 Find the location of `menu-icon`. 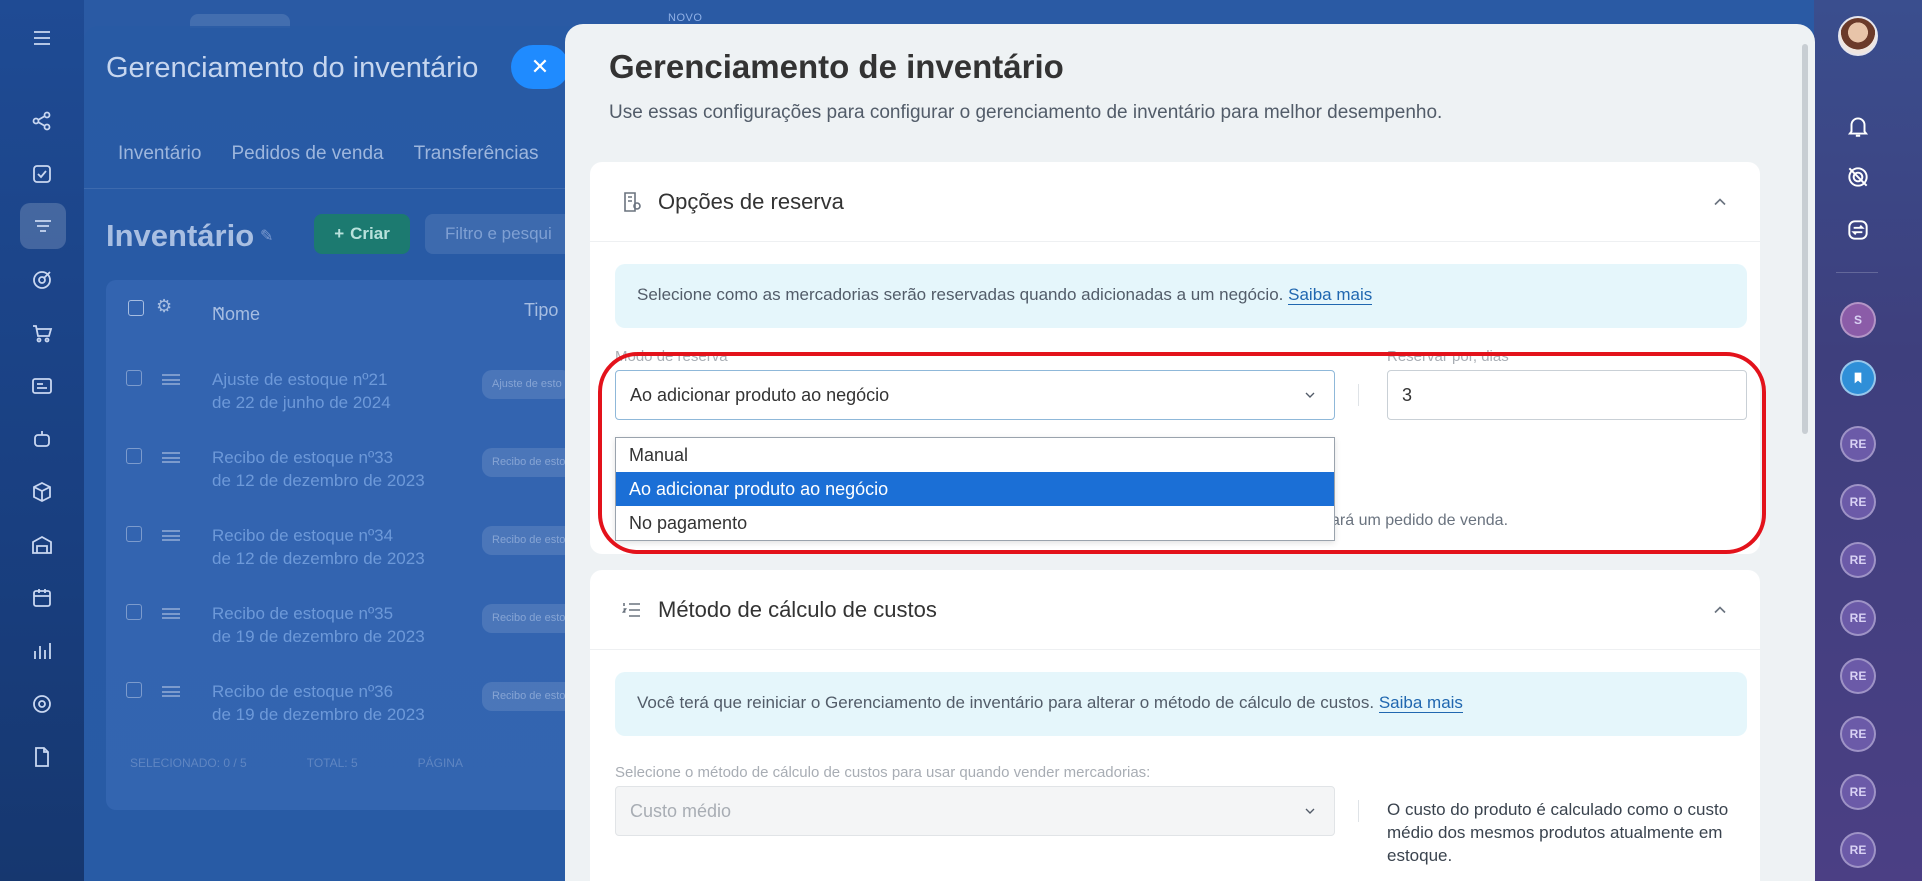

menu-icon is located at coordinates (42, 38).